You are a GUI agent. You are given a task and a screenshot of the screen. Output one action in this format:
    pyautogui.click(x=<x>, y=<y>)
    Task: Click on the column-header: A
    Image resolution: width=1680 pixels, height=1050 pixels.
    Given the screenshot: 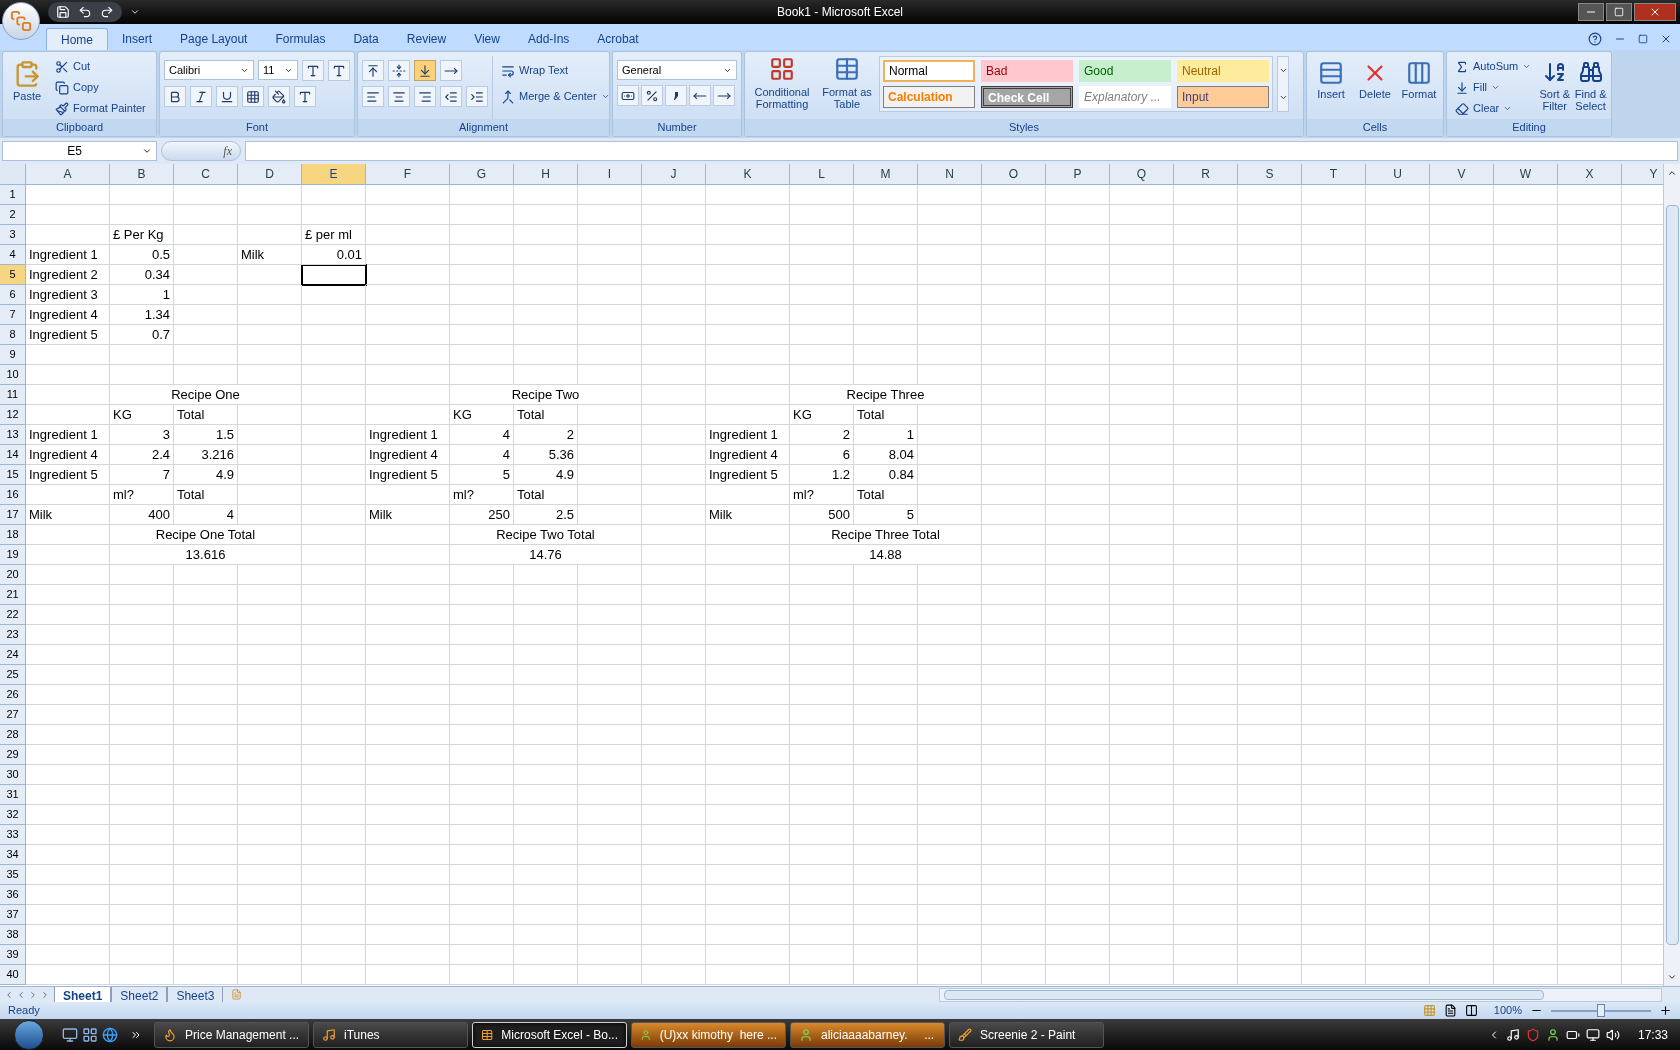 What is the action you would take?
    pyautogui.click(x=68, y=174)
    